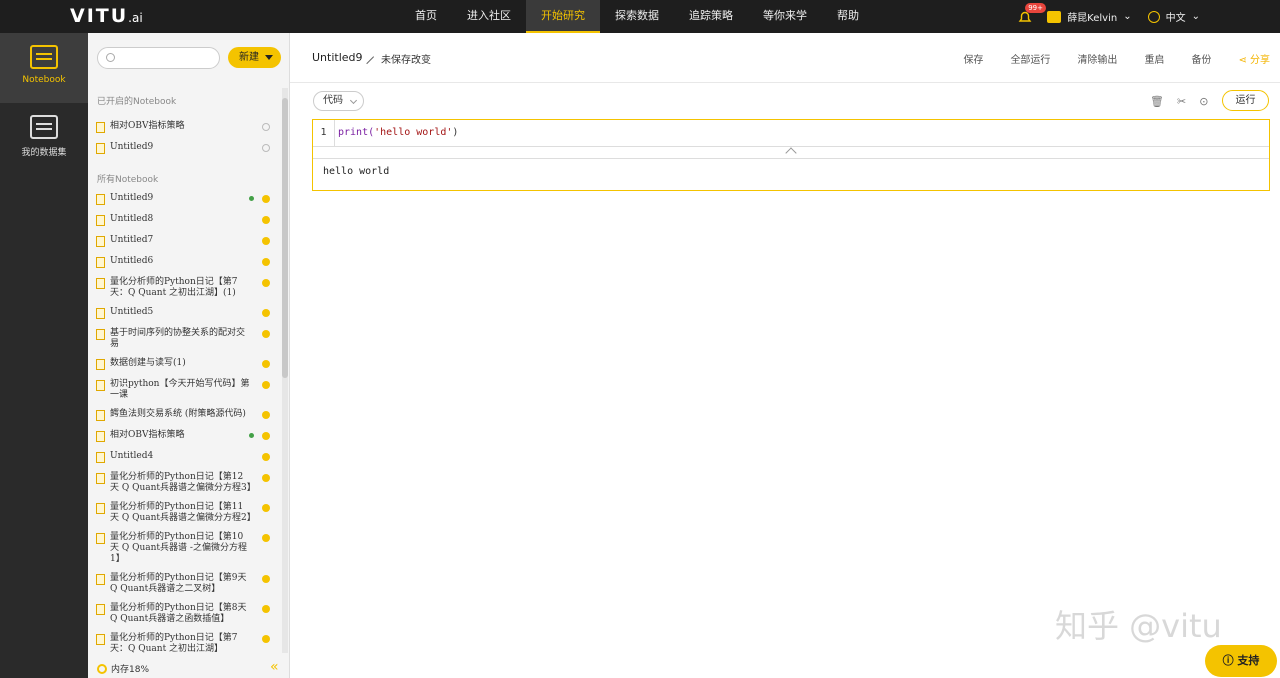 Image resolution: width=1280 pixels, height=678 pixels. I want to click on rail-datasets-label: 我的数据集, so click(44, 153).